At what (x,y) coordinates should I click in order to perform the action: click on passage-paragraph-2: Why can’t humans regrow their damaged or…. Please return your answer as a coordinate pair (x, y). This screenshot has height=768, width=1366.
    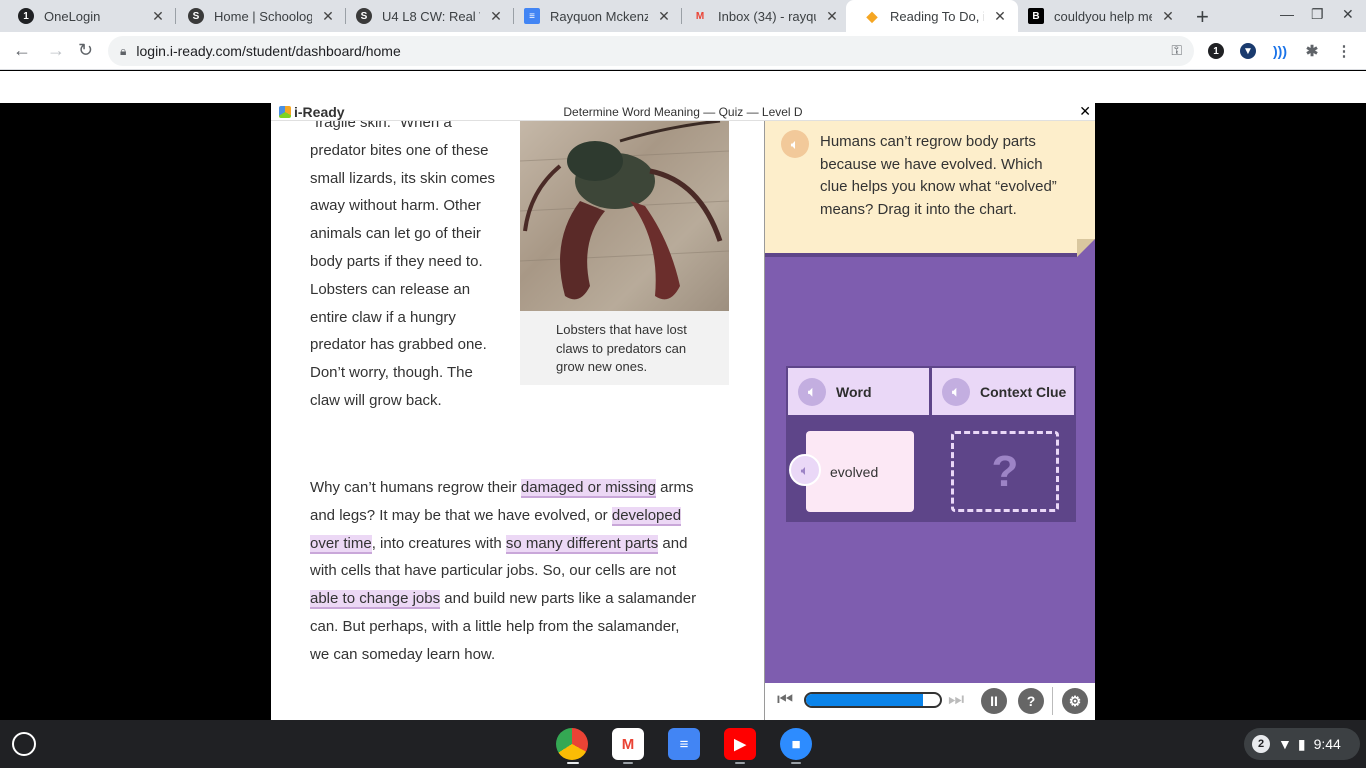
    Looking at the image, I should click on (530, 571).